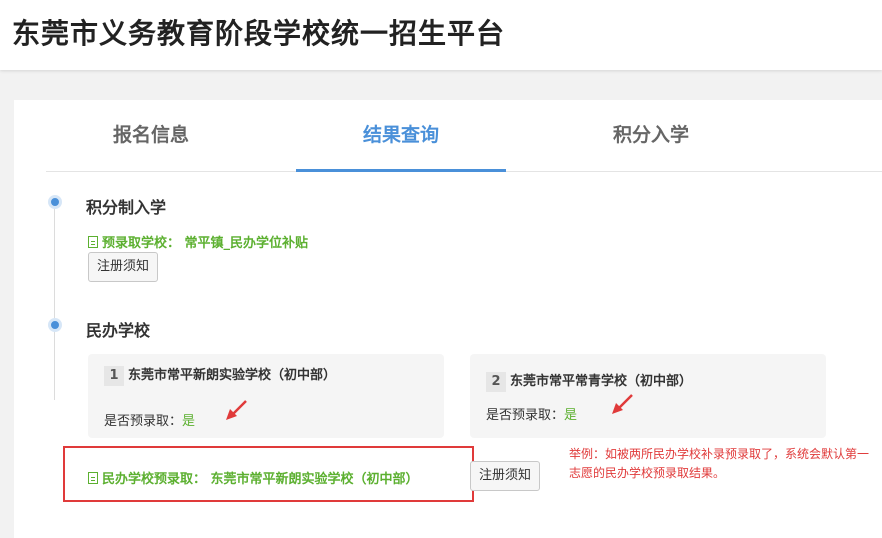 This screenshot has width=882, height=538. What do you see at coordinates (154, 479) in the screenshot?
I see `result-prefix: 民办学校预录取：` at bounding box center [154, 479].